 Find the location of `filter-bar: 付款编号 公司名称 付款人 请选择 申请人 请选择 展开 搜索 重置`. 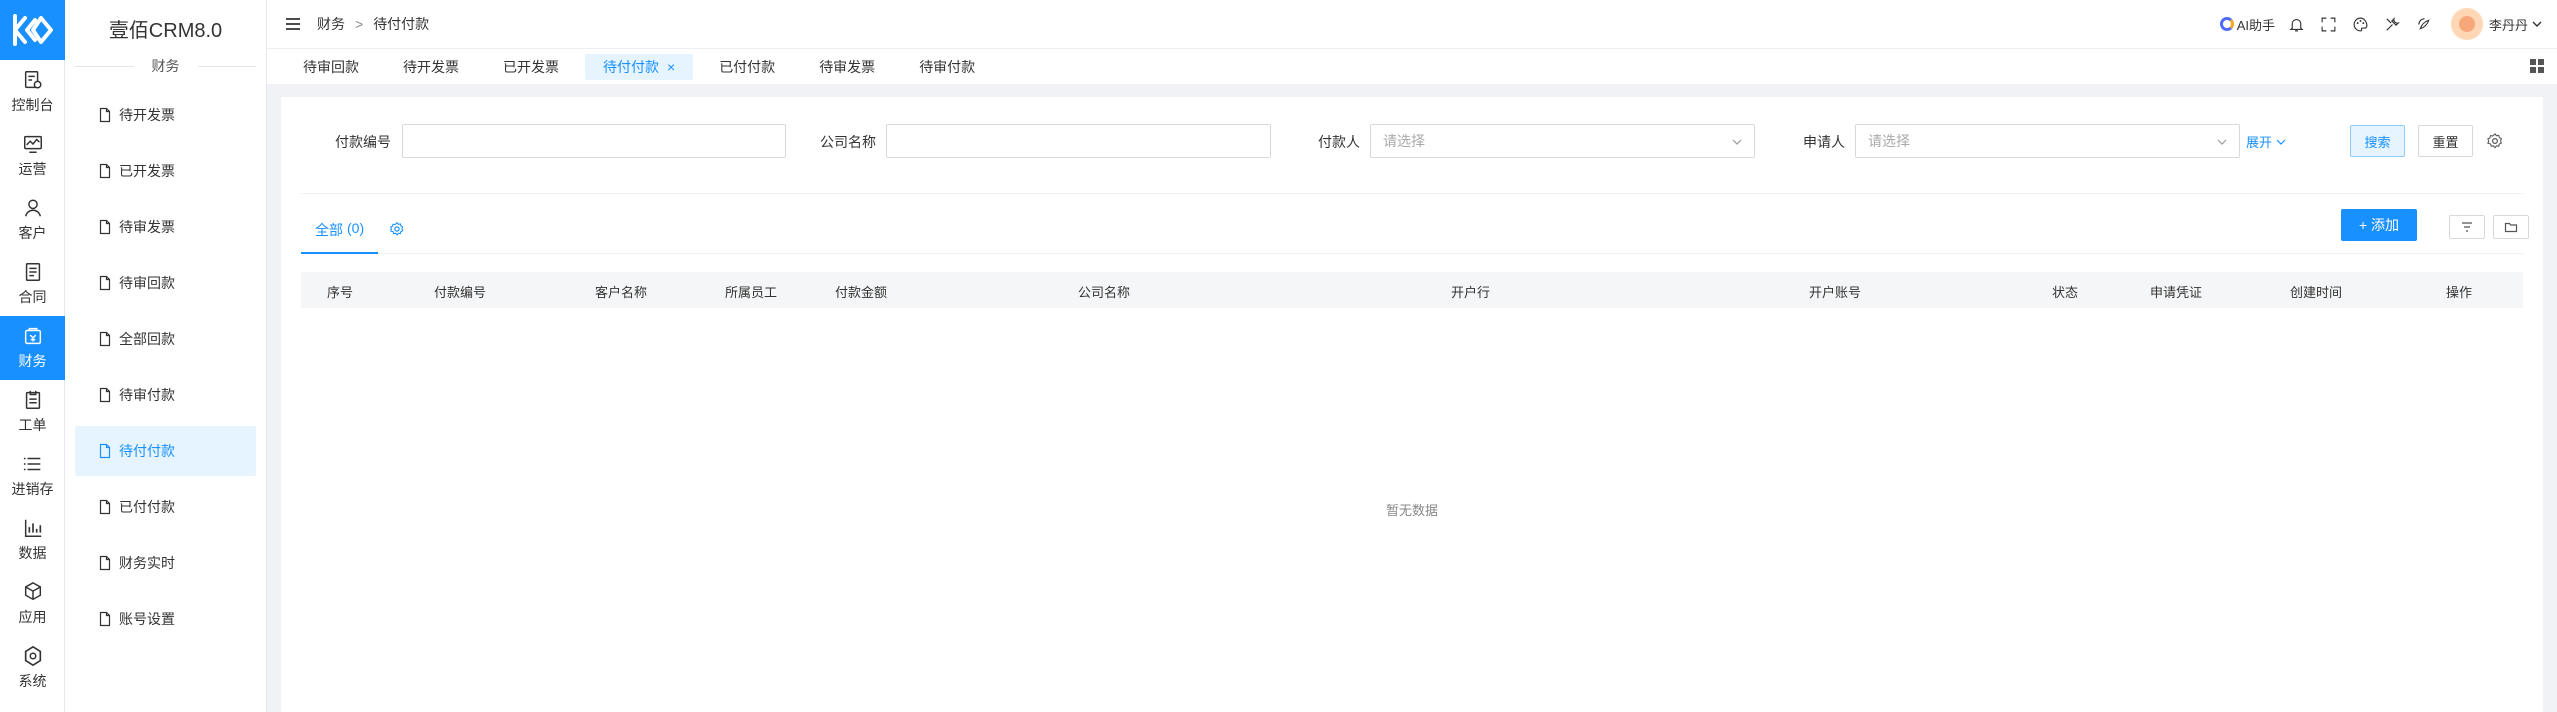

filter-bar: 付款编号 公司名称 付款人 请选择 申请人 请选择 展开 搜索 重置 is located at coordinates (1412, 141).